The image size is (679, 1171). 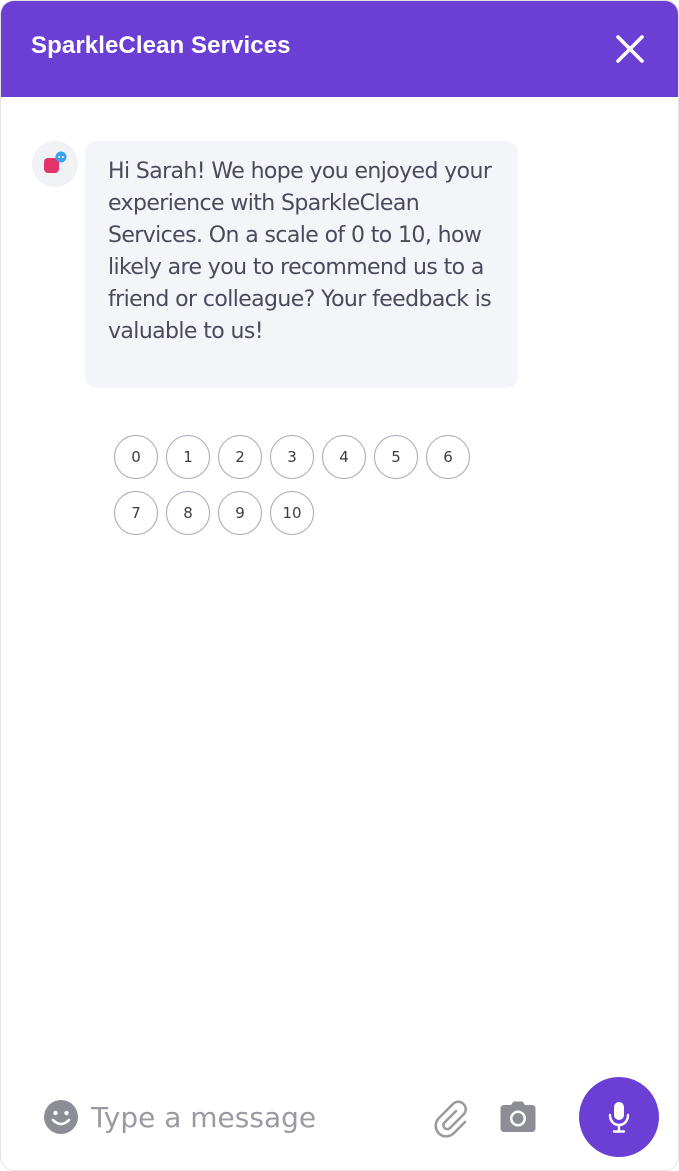 I want to click on close-button, so click(x=630, y=49).